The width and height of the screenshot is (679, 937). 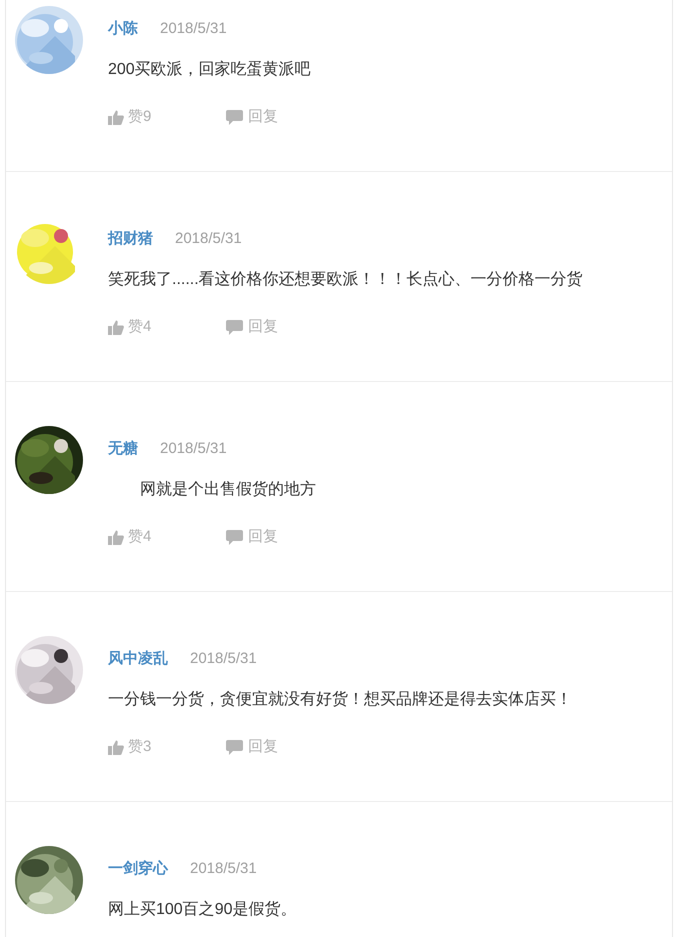 What do you see at coordinates (340, 700) in the screenshot?
I see `comment-text: 一分钱一分货，贪便宜就没有好货！想买品牌还是得去实体店买！` at bounding box center [340, 700].